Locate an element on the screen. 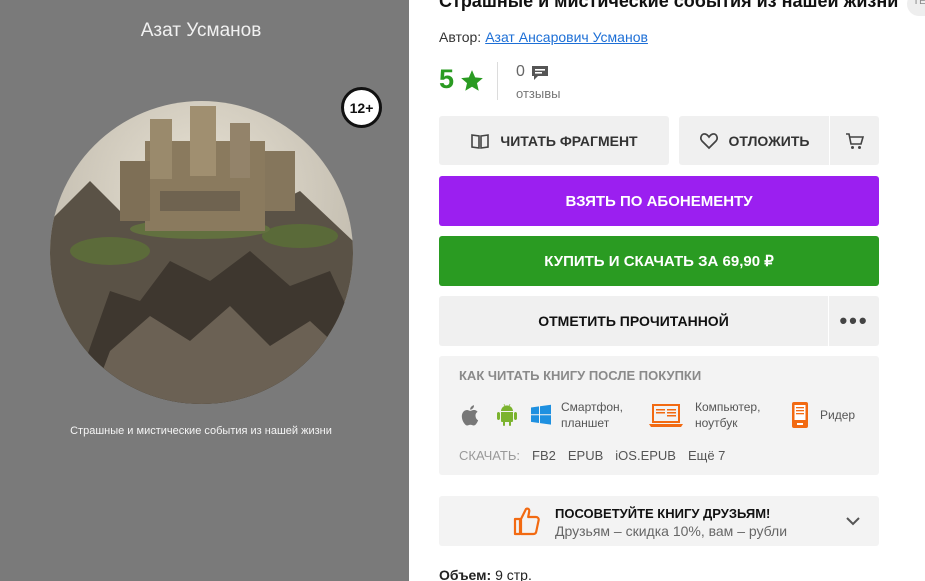 The width and height of the screenshot is (925, 581). download-format-ios-epub: iOS.EPUB is located at coordinates (645, 455).